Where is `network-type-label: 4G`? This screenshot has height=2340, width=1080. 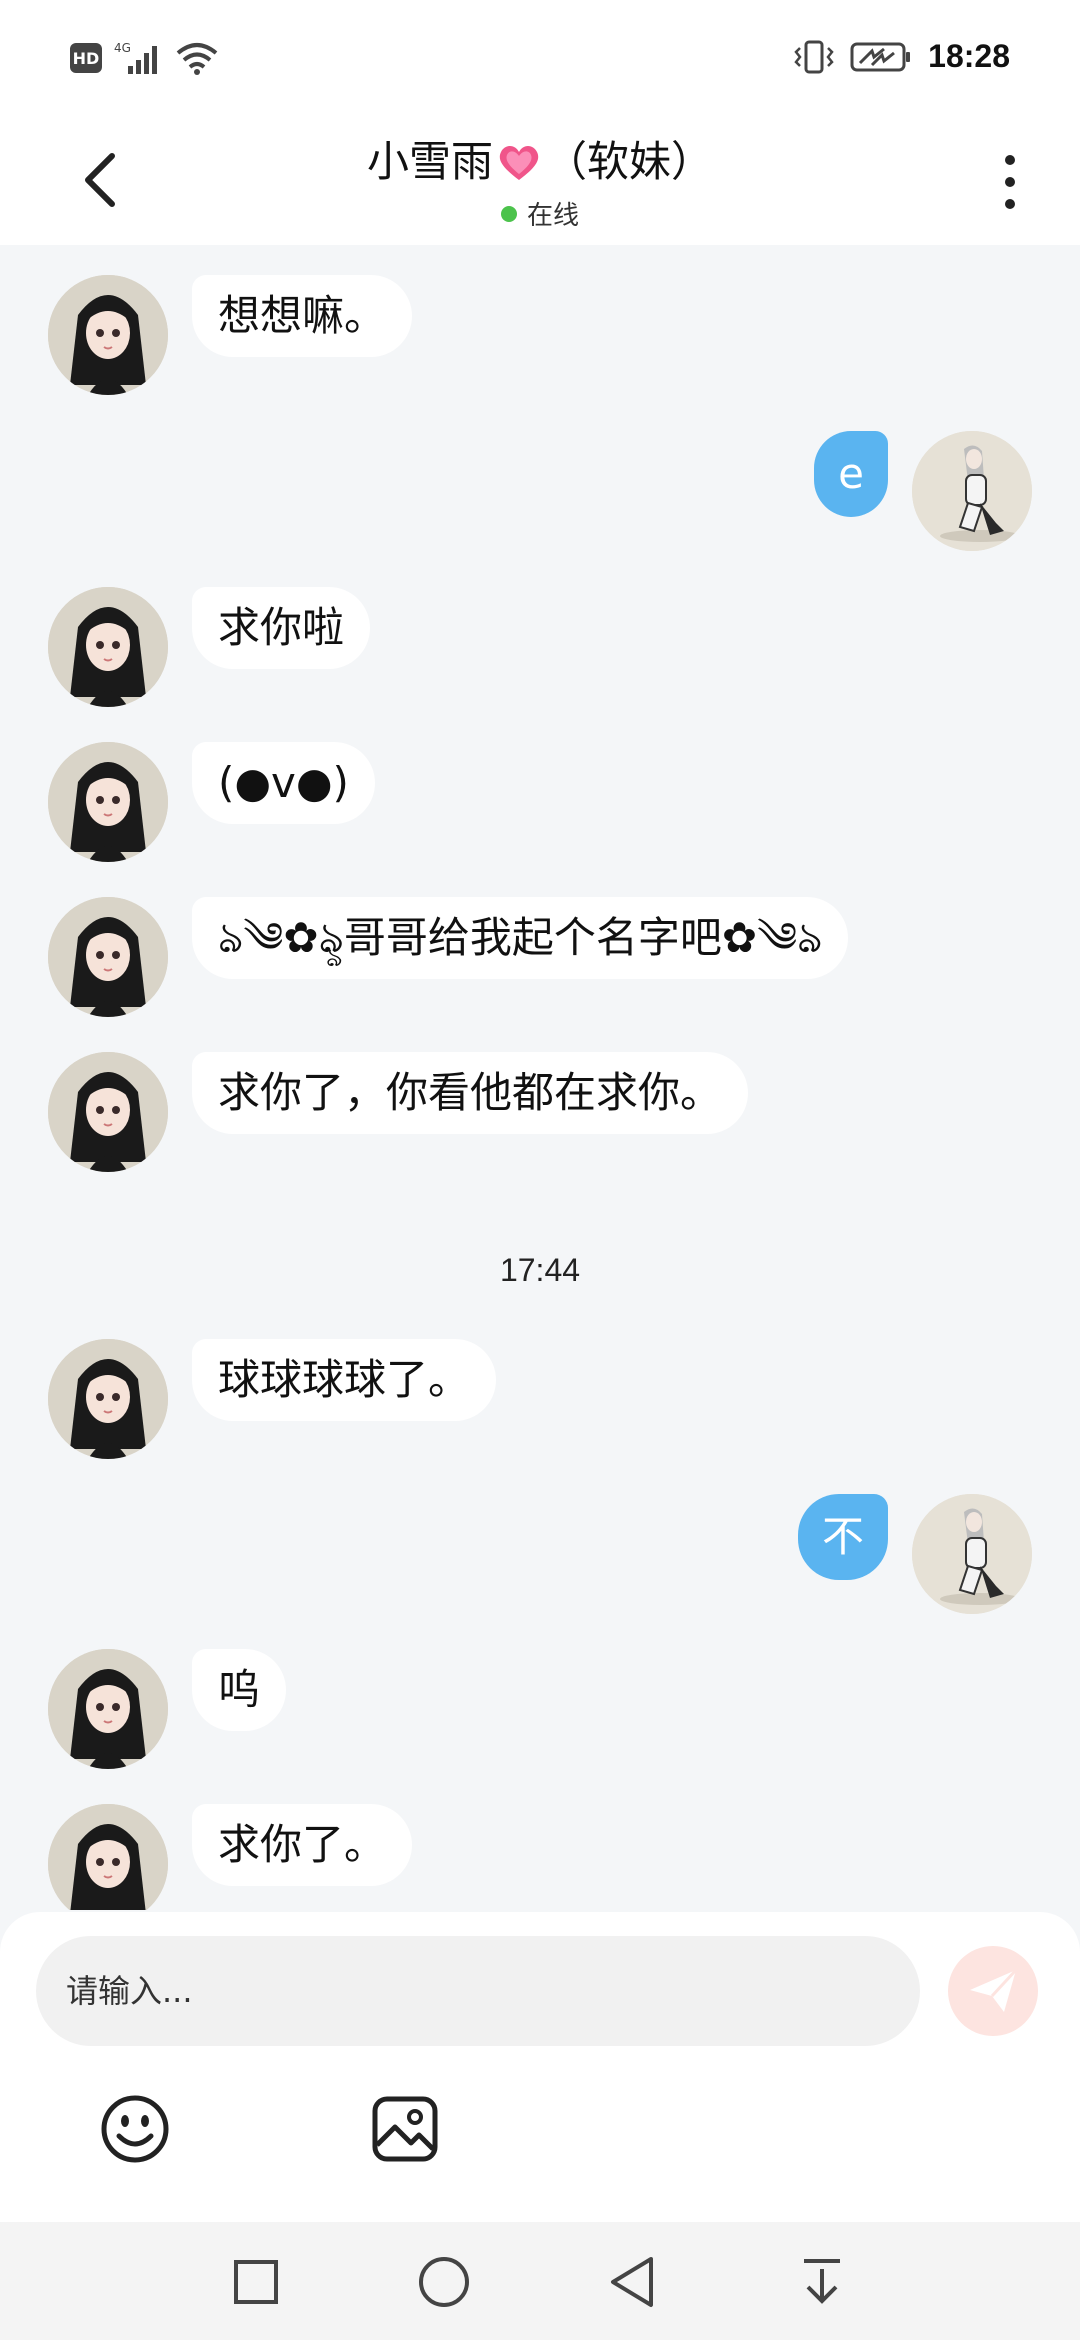
network-type-label: 4G is located at coordinates (122, 48).